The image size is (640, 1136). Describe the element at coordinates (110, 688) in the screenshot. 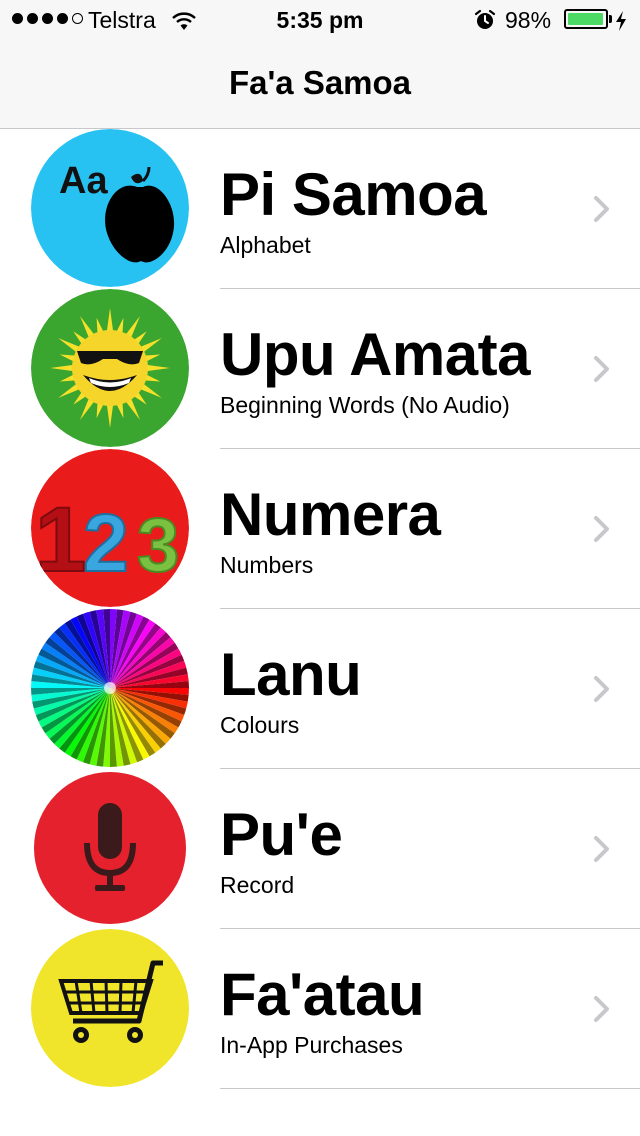

I see `color-burst-icon` at that location.